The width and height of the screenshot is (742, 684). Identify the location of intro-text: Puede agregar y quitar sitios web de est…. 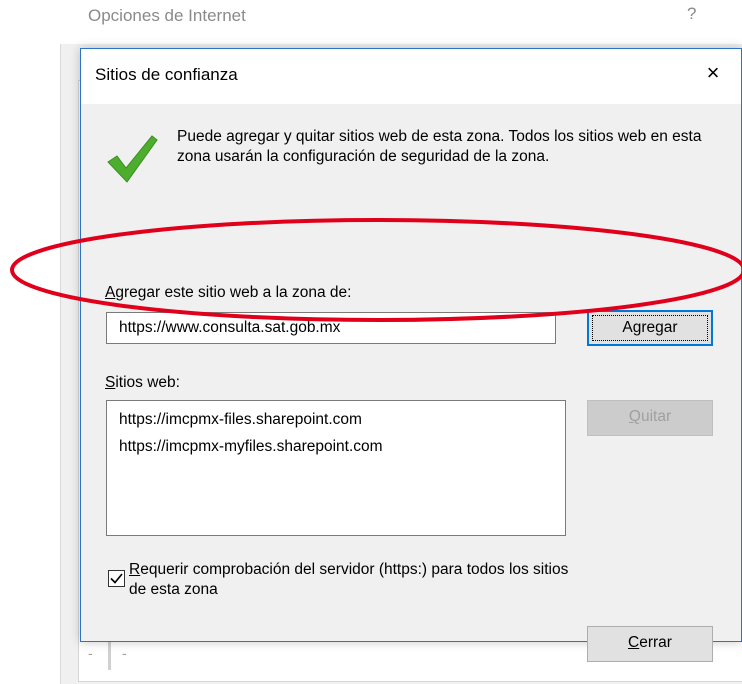
(439, 146).